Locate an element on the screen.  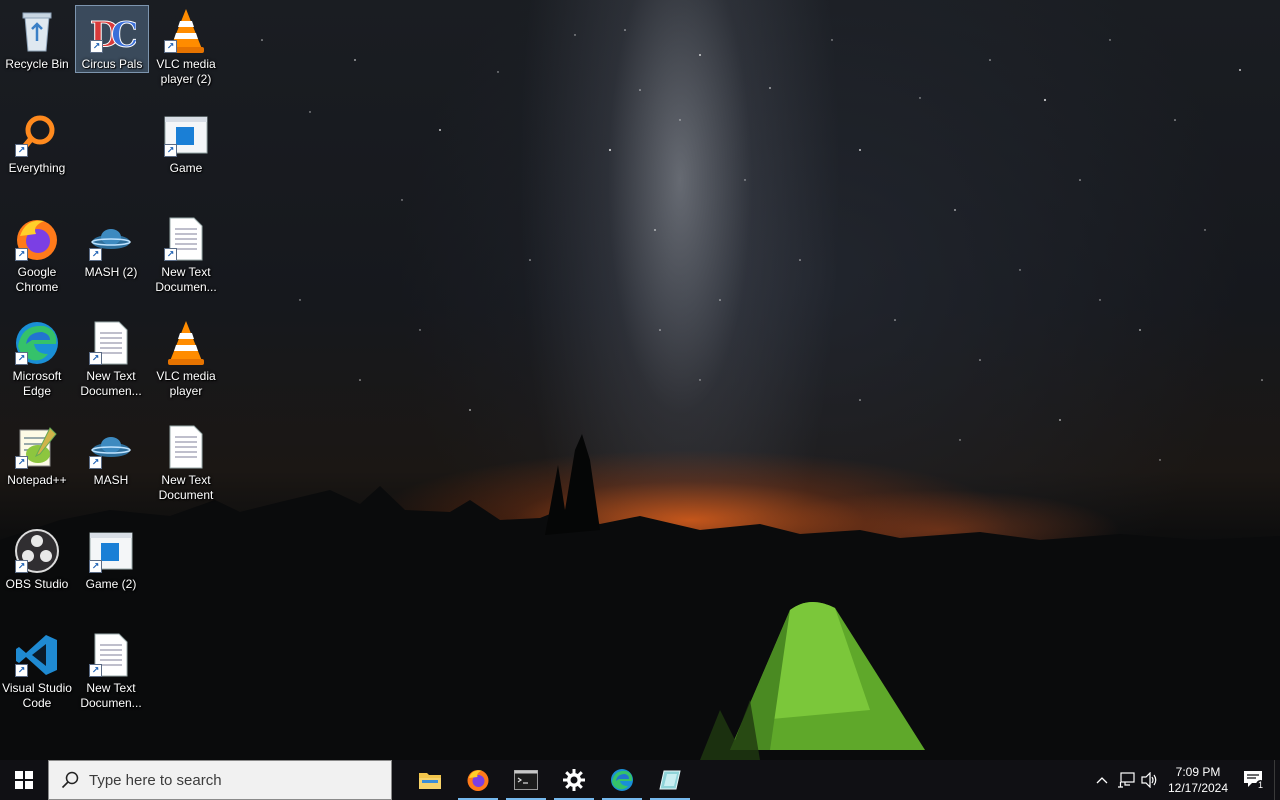
desktop-icon-label: Microsoft Edge is located at coordinates (37, 383).